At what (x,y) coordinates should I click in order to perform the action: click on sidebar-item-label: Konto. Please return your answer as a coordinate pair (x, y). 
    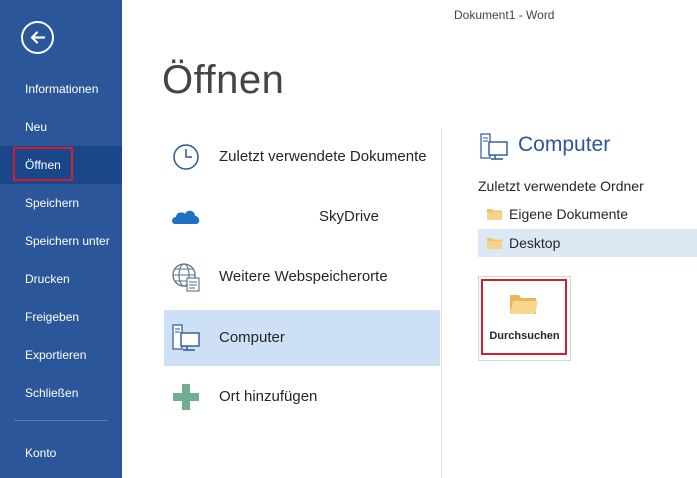
    Looking at the image, I should click on (41, 453).